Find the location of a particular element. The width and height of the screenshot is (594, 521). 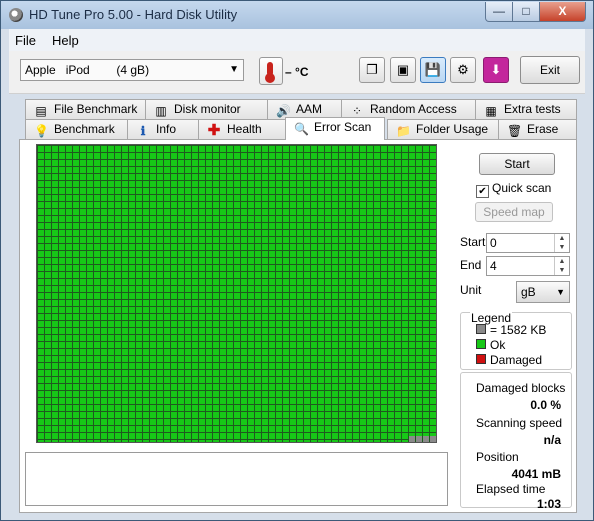

disk-monitor-icon: ▥ is located at coordinates (161, 111).